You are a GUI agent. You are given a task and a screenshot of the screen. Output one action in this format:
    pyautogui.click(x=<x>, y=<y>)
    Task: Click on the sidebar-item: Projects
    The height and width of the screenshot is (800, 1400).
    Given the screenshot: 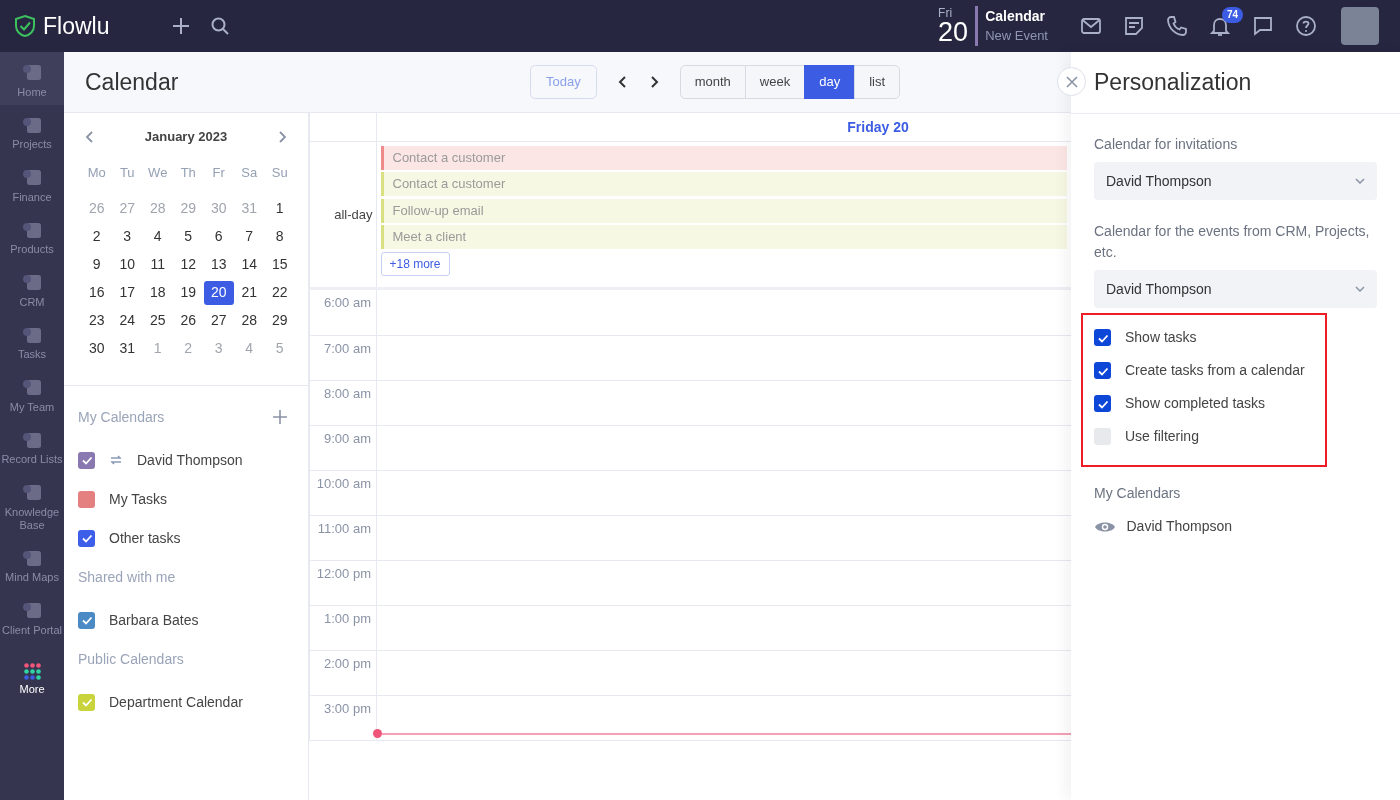 What is the action you would take?
    pyautogui.click(x=32, y=130)
    